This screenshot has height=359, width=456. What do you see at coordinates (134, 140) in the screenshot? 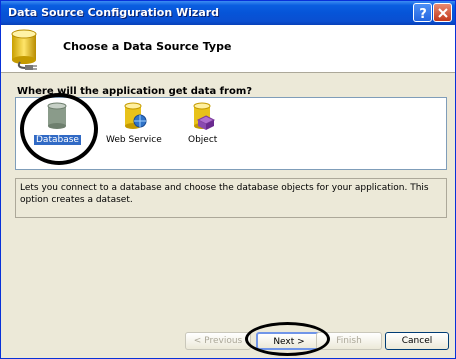
I see `list-item-label: Web Service` at bounding box center [134, 140].